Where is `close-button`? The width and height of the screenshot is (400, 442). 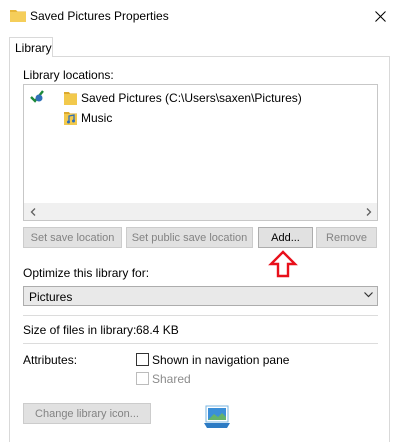
close-button is located at coordinates (380, 16).